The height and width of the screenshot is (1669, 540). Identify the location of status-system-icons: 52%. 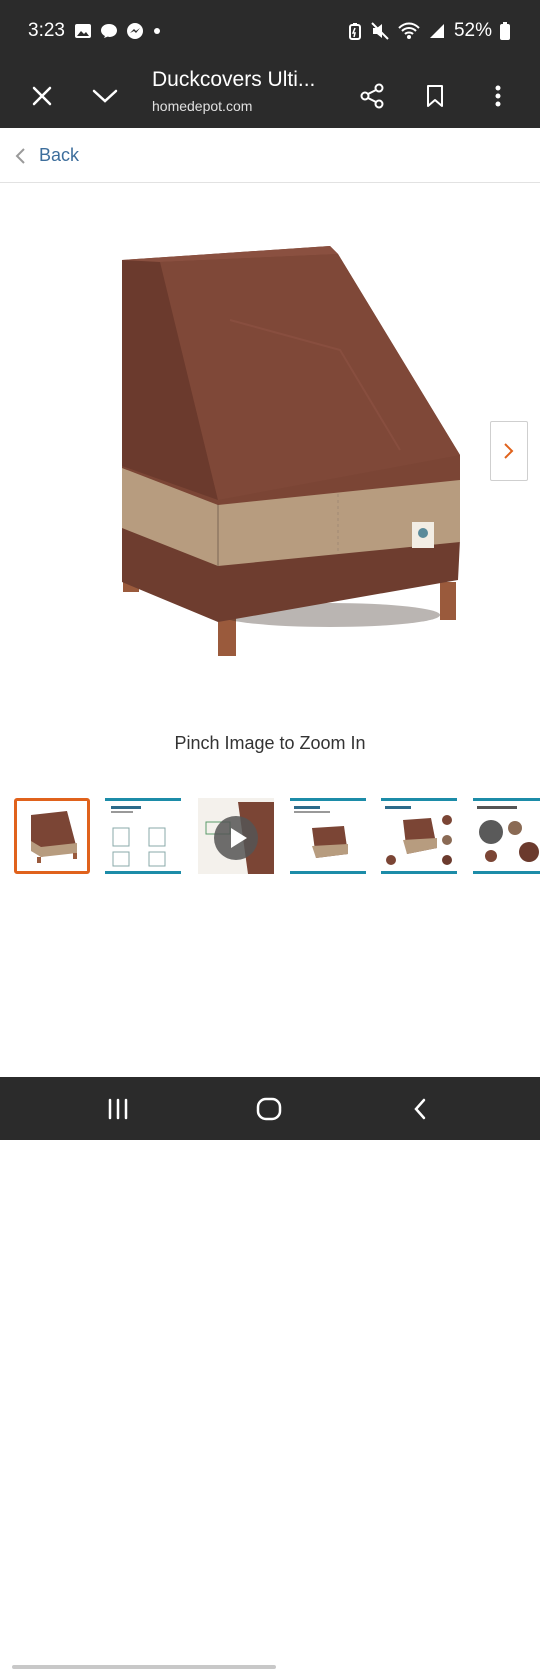
(429, 31).